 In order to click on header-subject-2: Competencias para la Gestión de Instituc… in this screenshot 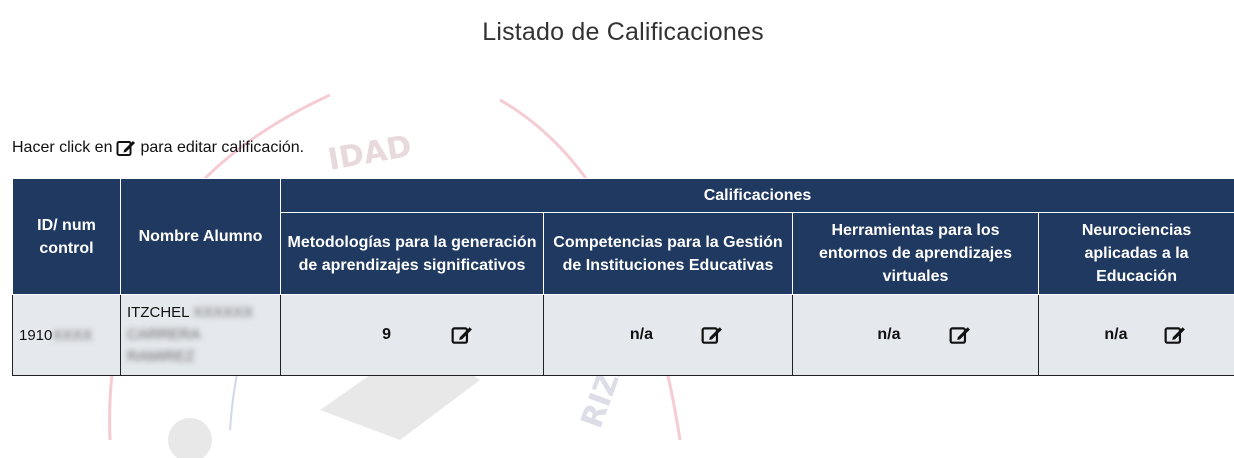, I will do `click(668, 253)`.